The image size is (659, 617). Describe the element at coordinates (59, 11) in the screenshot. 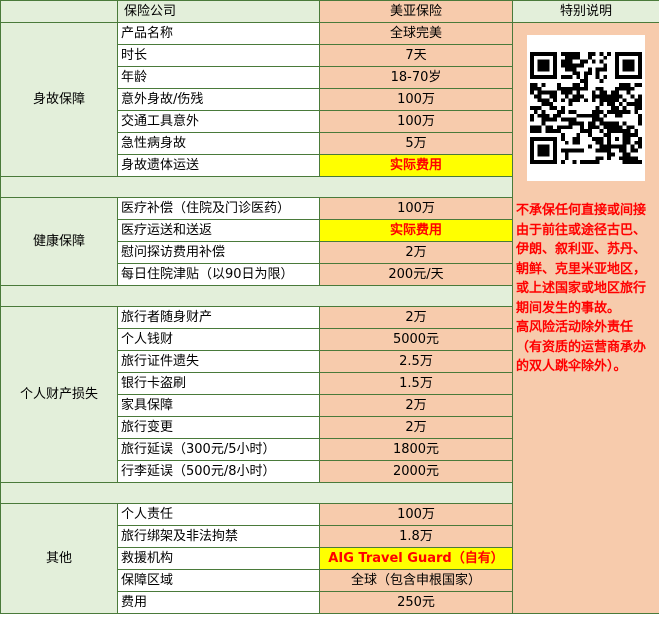

I see `header-blank` at that location.